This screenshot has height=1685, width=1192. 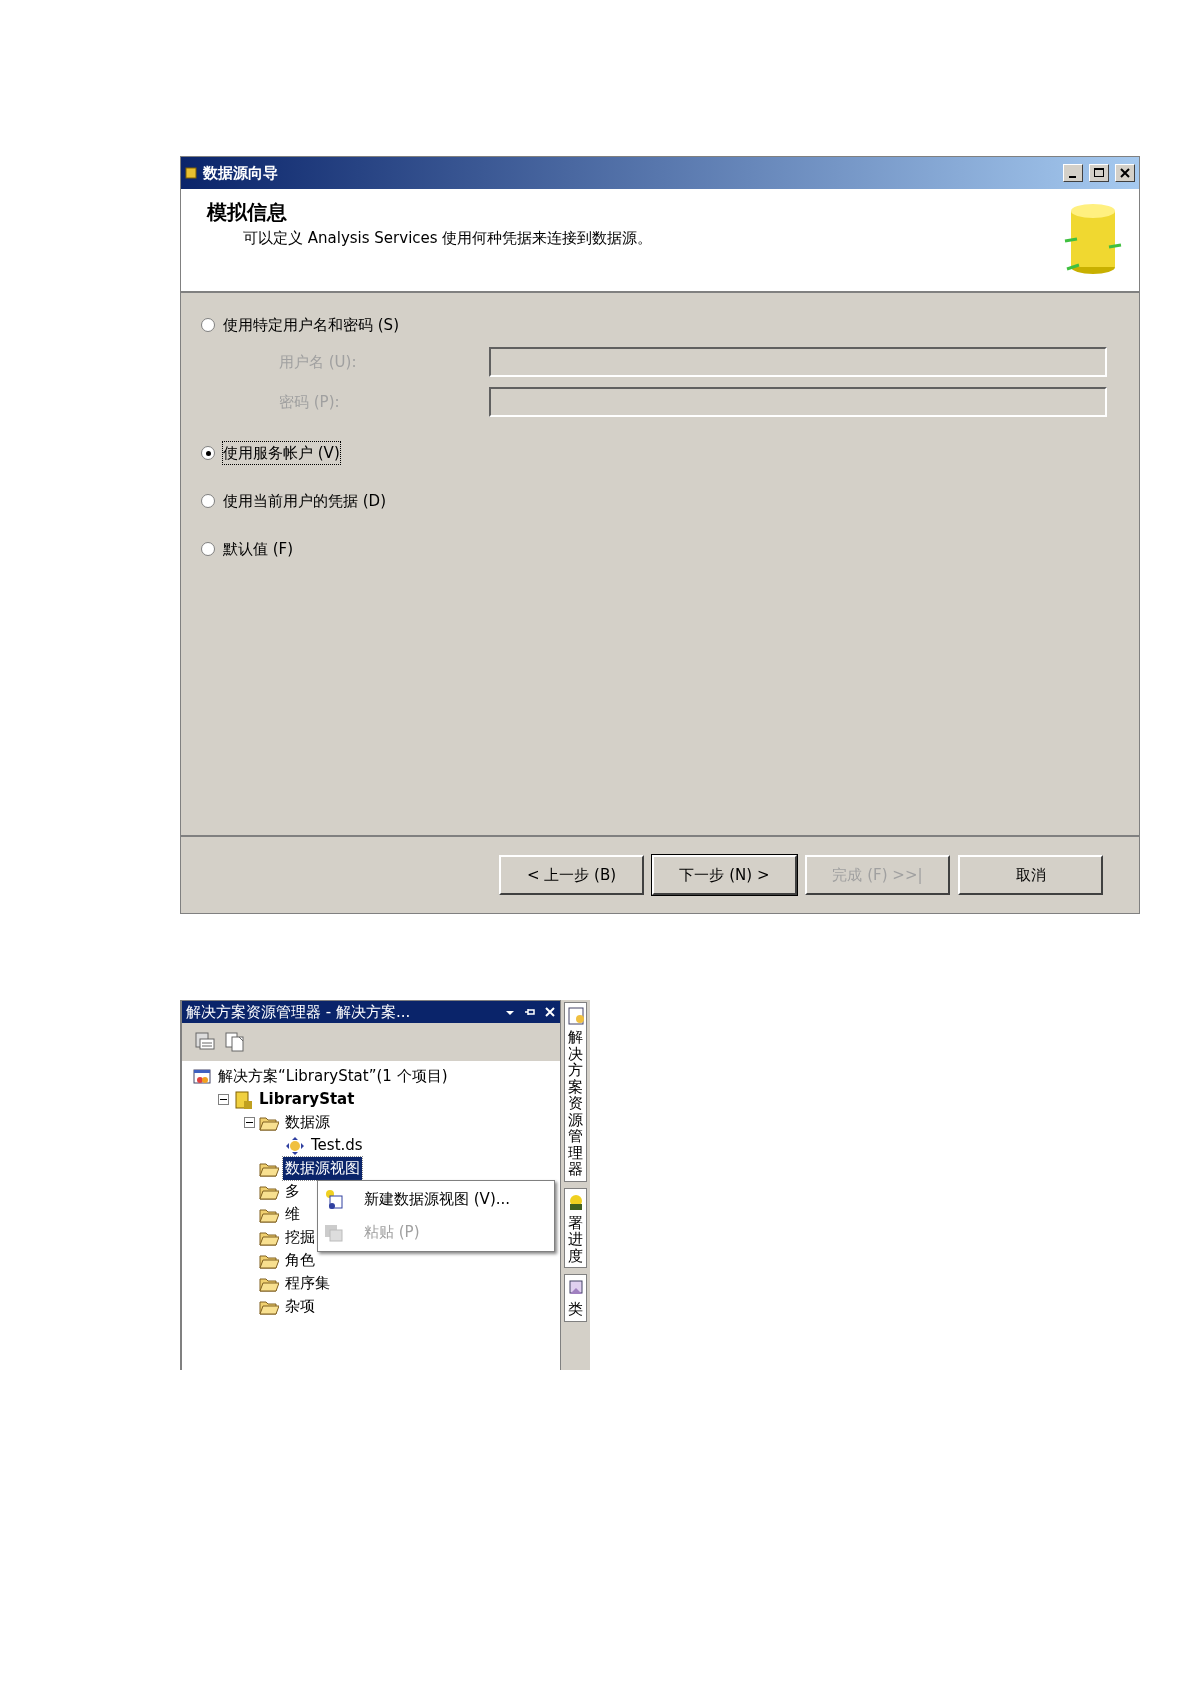 What do you see at coordinates (575, 1298) in the screenshot?
I see `side-tab: 类` at bounding box center [575, 1298].